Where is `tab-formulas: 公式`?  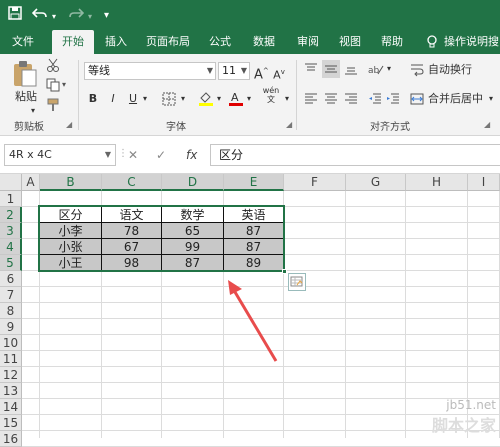 tab-formulas: 公式 is located at coordinates (220, 42).